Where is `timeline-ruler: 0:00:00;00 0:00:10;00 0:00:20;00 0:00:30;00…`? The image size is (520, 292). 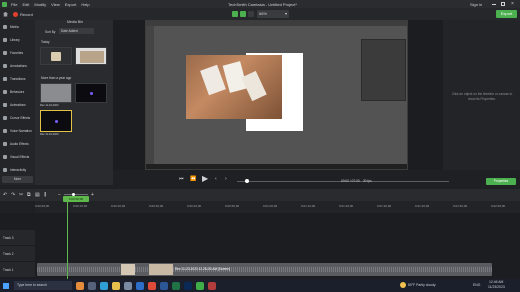 timeline-ruler: 0:00:00;00 0:00:10;00 0:00:20;00 0:00:30;00… is located at coordinates (277, 207).